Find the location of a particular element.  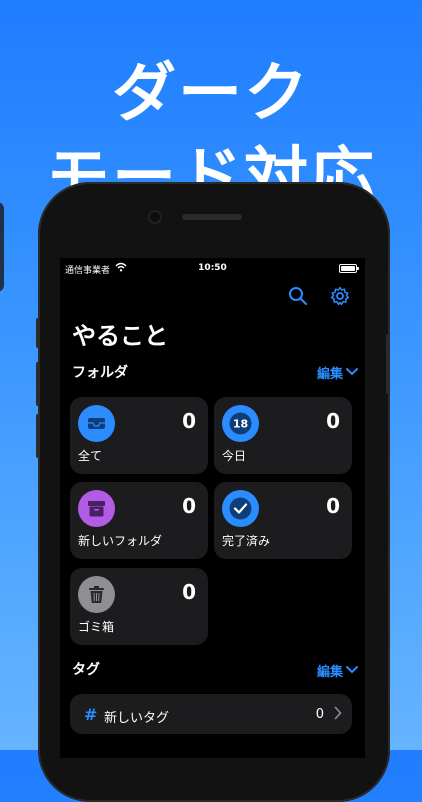

tags-section-label: タグ is located at coordinates (86, 669).